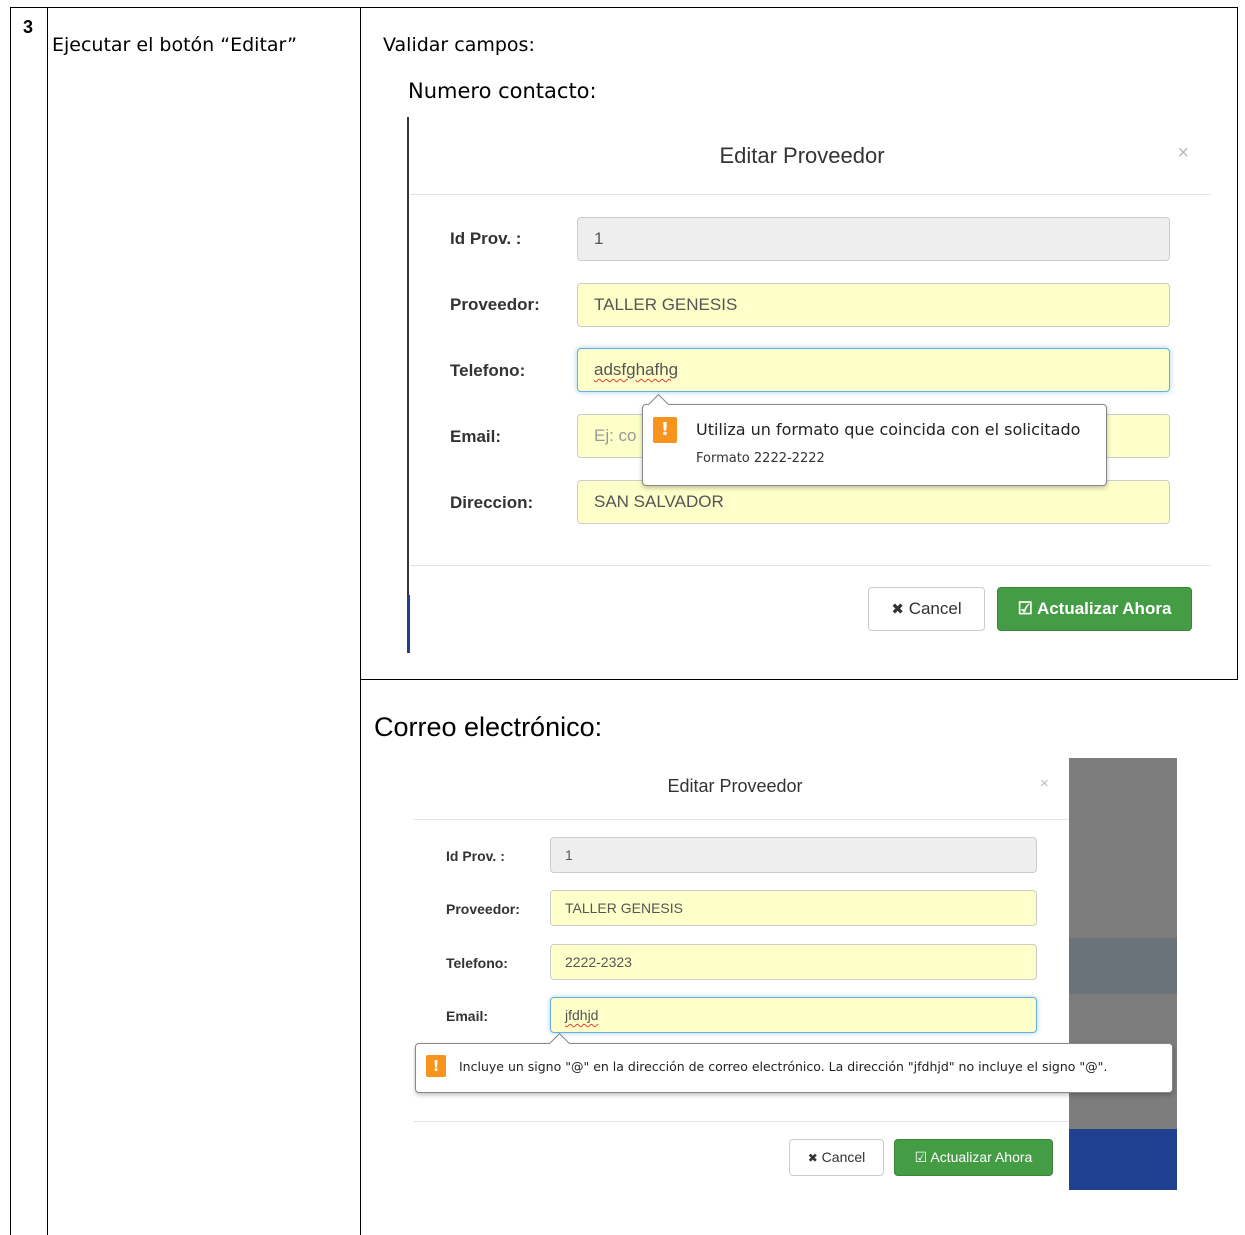  Describe the element at coordinates (1237, 343) in the screenshot. I see `table-border-right` at that location.